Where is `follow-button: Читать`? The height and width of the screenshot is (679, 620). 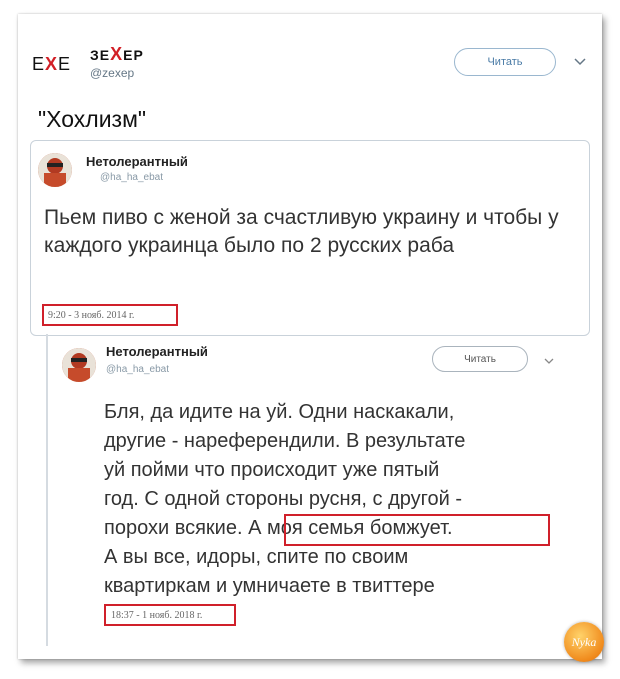 follow-button: Читать is located at coordinates (505, 62).